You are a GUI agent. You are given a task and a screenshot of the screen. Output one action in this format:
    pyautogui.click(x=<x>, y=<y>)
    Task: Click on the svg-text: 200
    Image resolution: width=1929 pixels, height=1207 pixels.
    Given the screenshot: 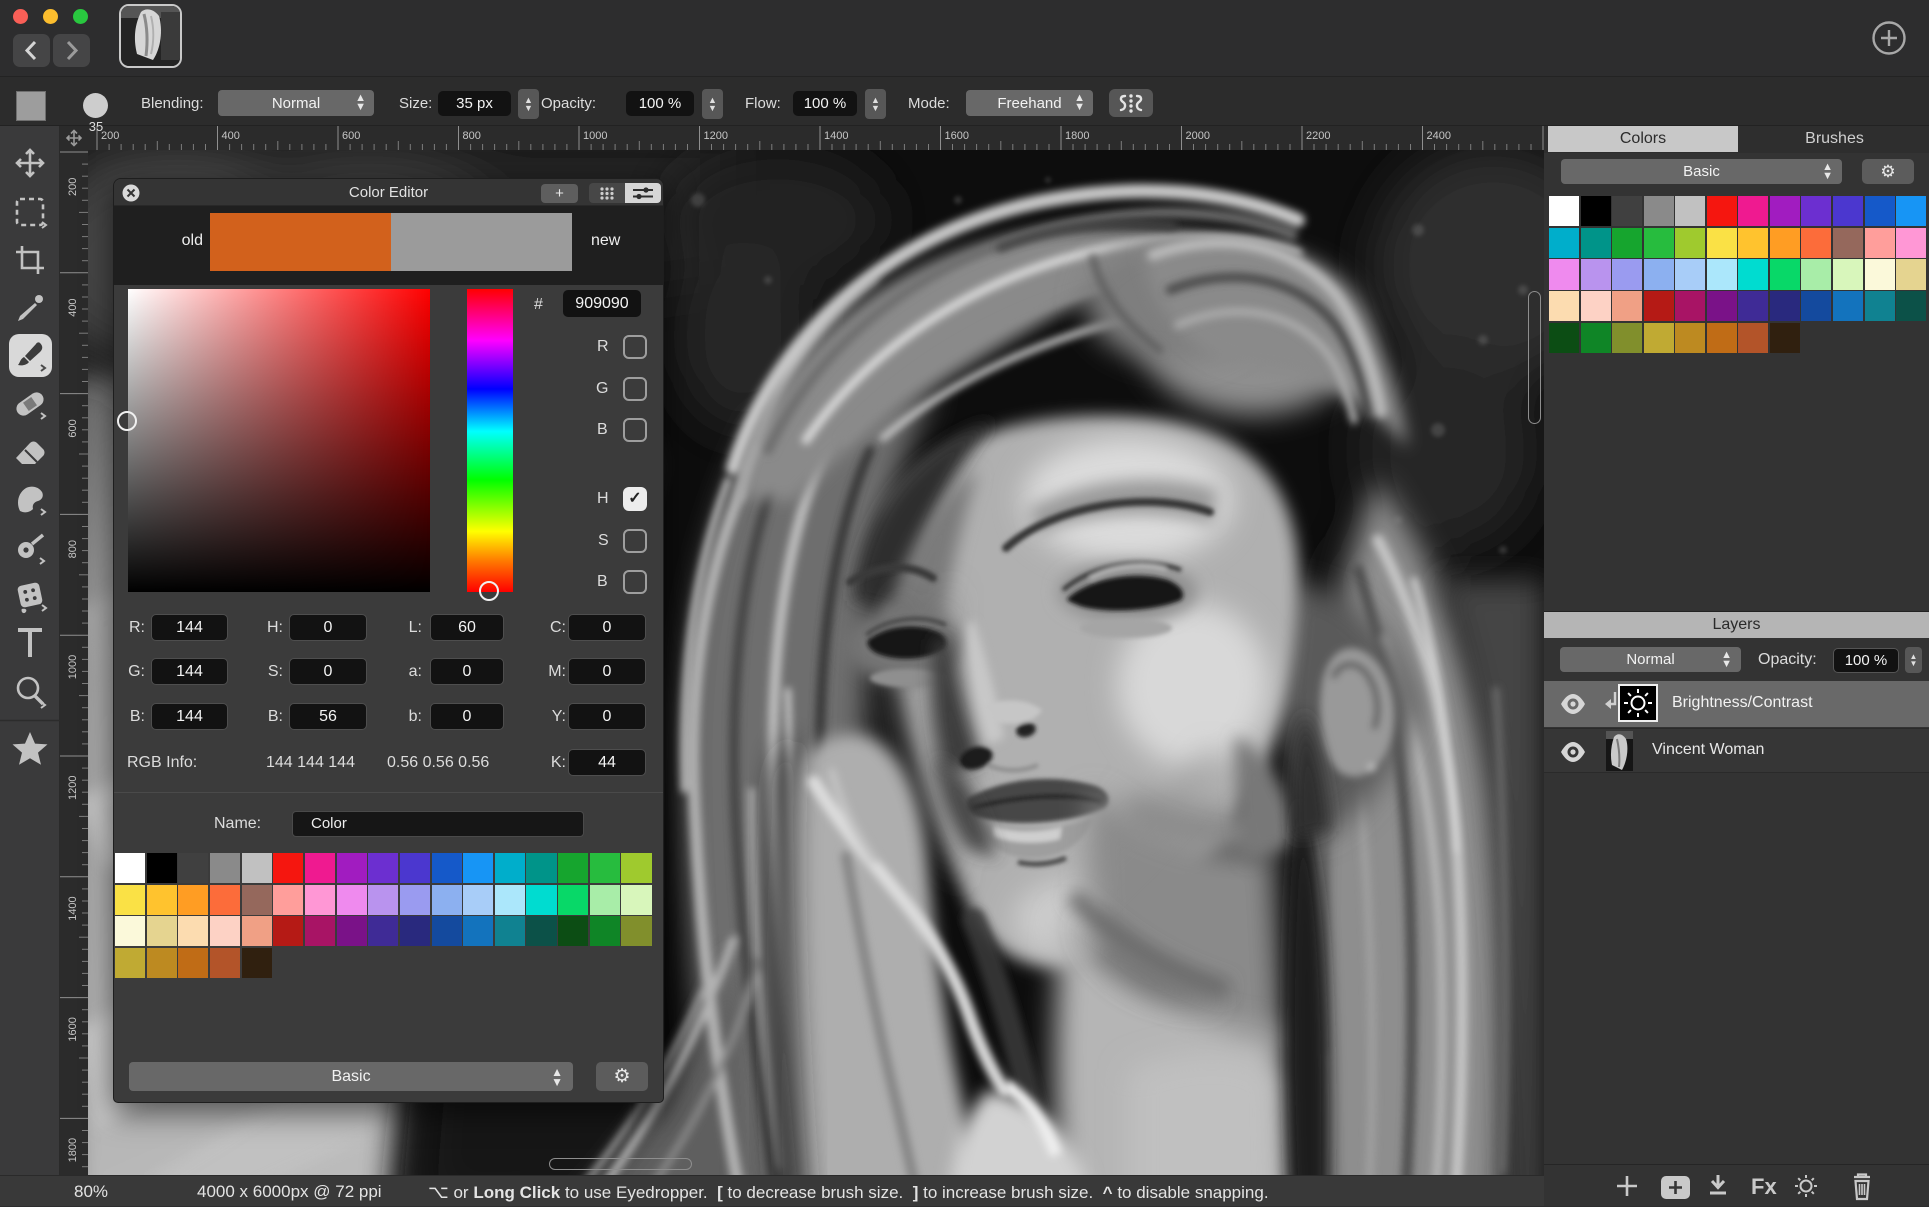 What is the action you would take?
    pyautogui.click(x=73, y=187)
    